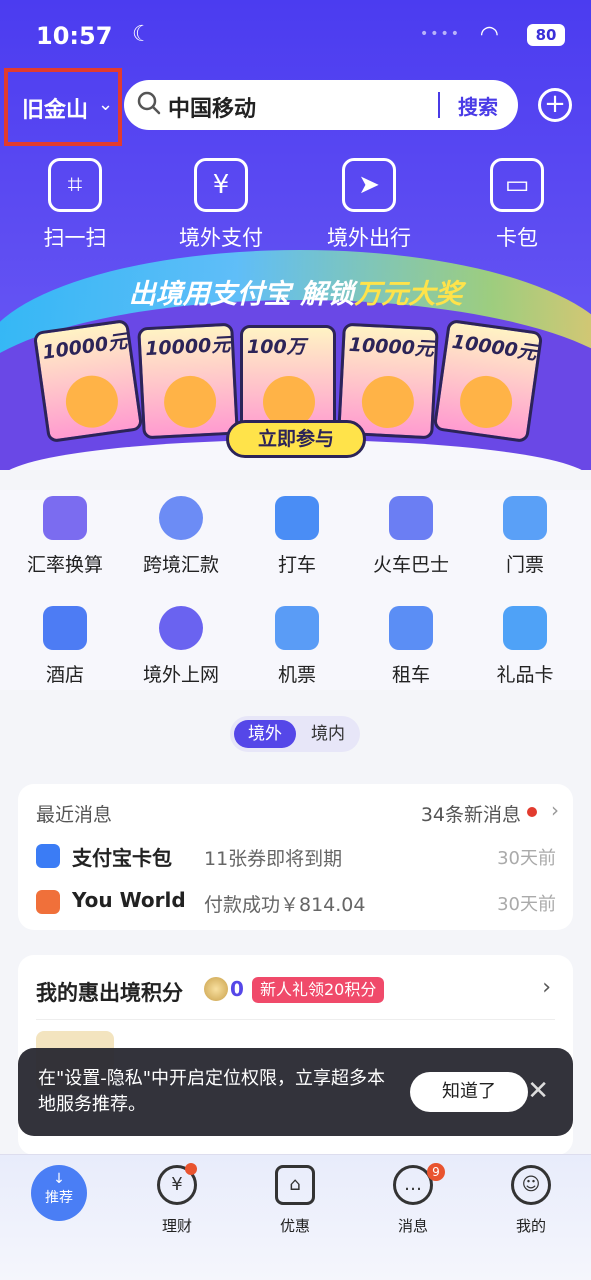 This screenshot has width=591, height=1280. What do you see at coordinates (296, 439) in the screenshot?
I see `join-button: 立即参与` at bounding box center [296, 439].